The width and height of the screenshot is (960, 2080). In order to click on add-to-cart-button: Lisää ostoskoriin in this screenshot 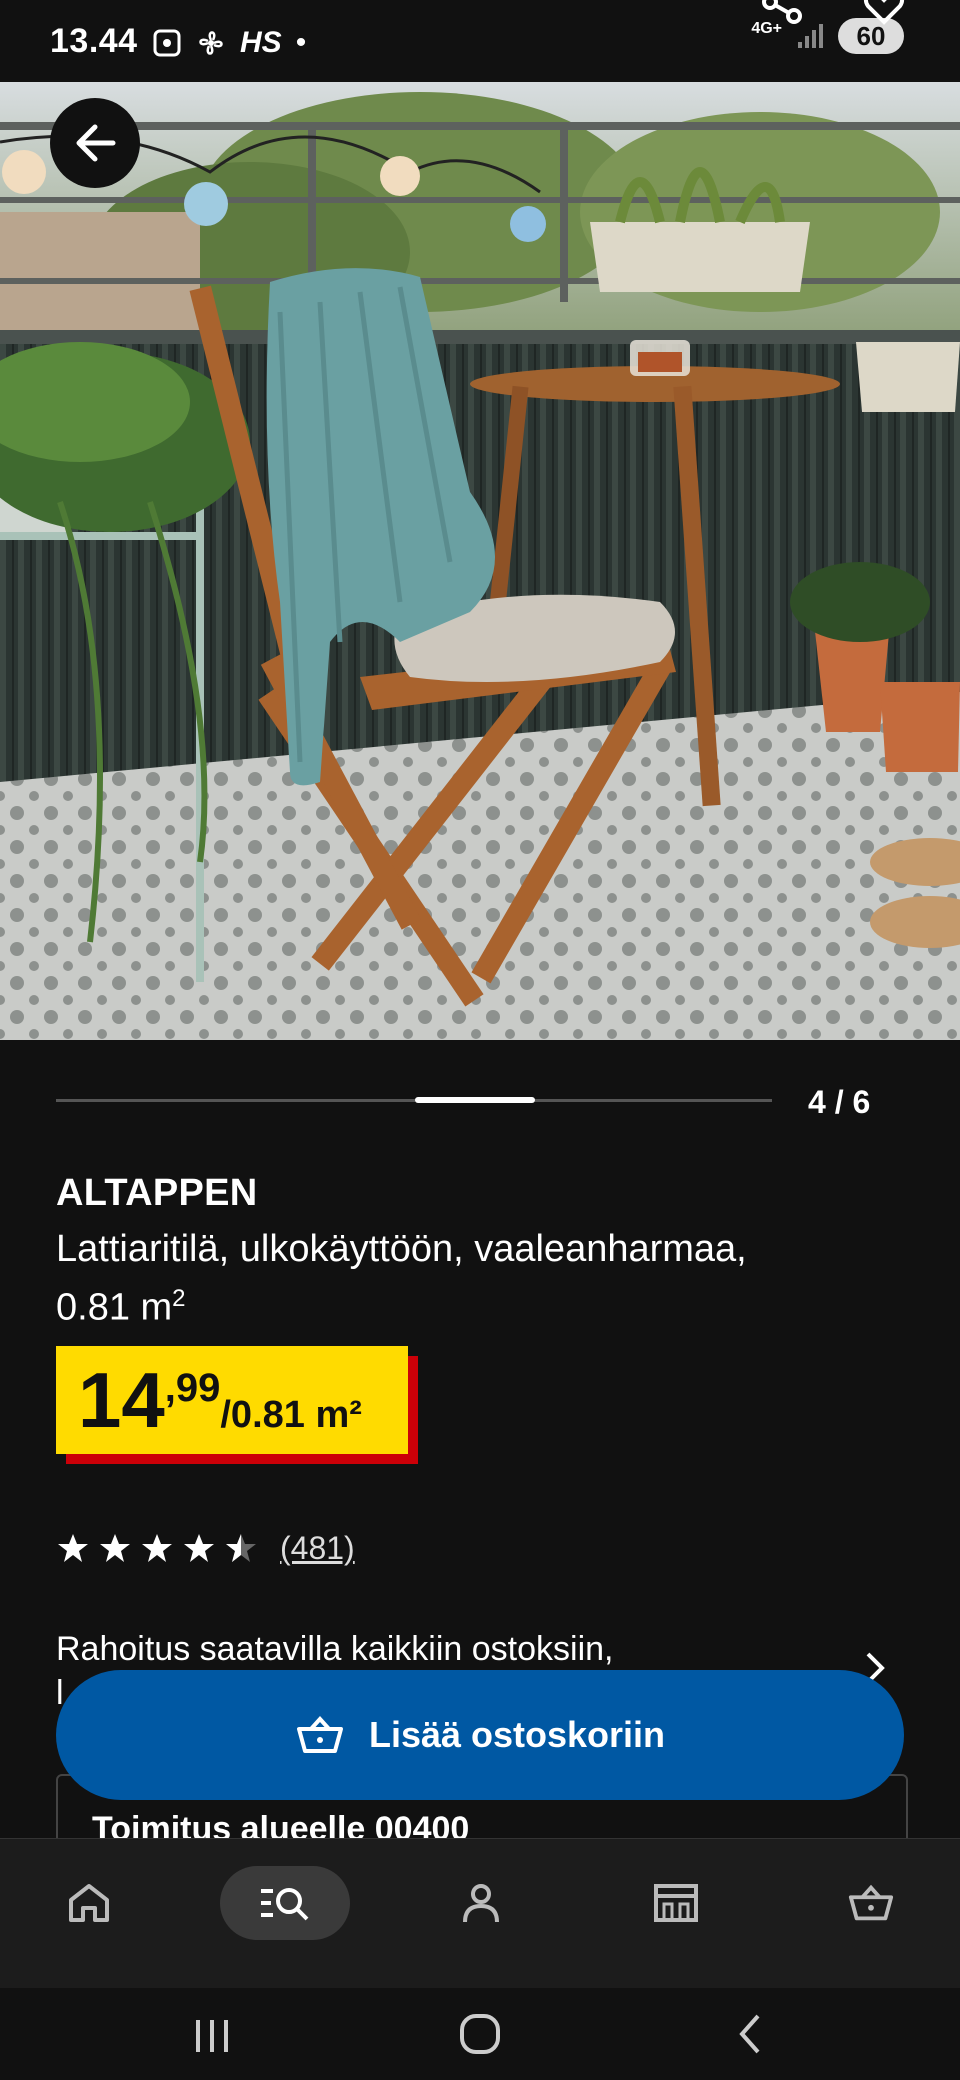, I will do `click(480, 1735)`.